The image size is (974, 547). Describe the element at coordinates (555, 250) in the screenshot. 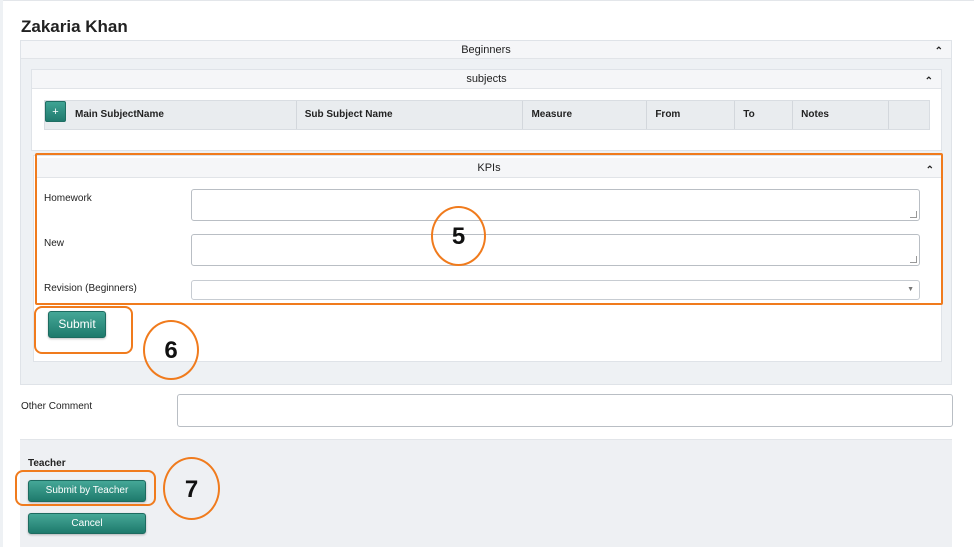

I see `new-field` at that location.